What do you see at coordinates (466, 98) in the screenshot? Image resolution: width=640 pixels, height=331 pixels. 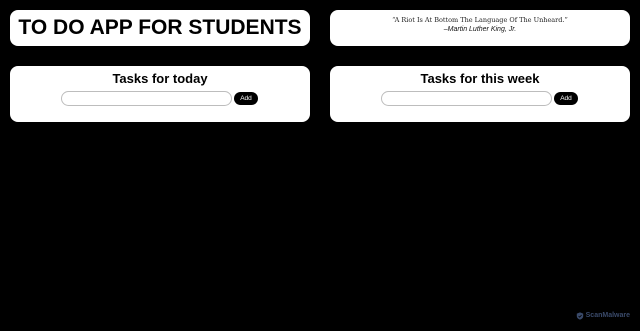 I see `week-task-input` at bounding box center [466, 98].